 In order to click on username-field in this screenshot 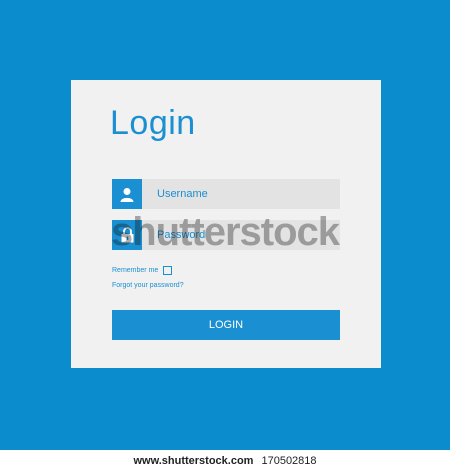, I will do `click(226, 194)`.